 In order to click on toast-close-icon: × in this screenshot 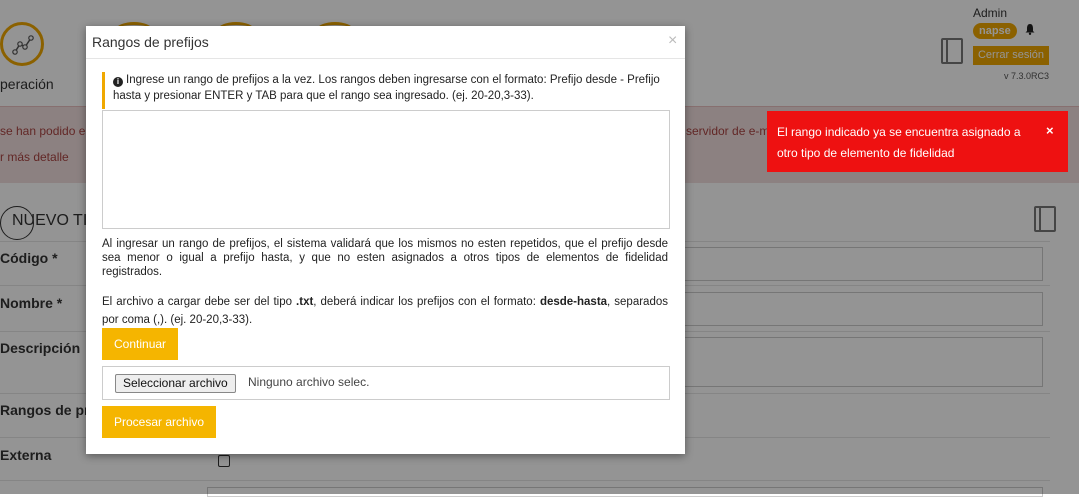, I will do `click(1050, 130)`.